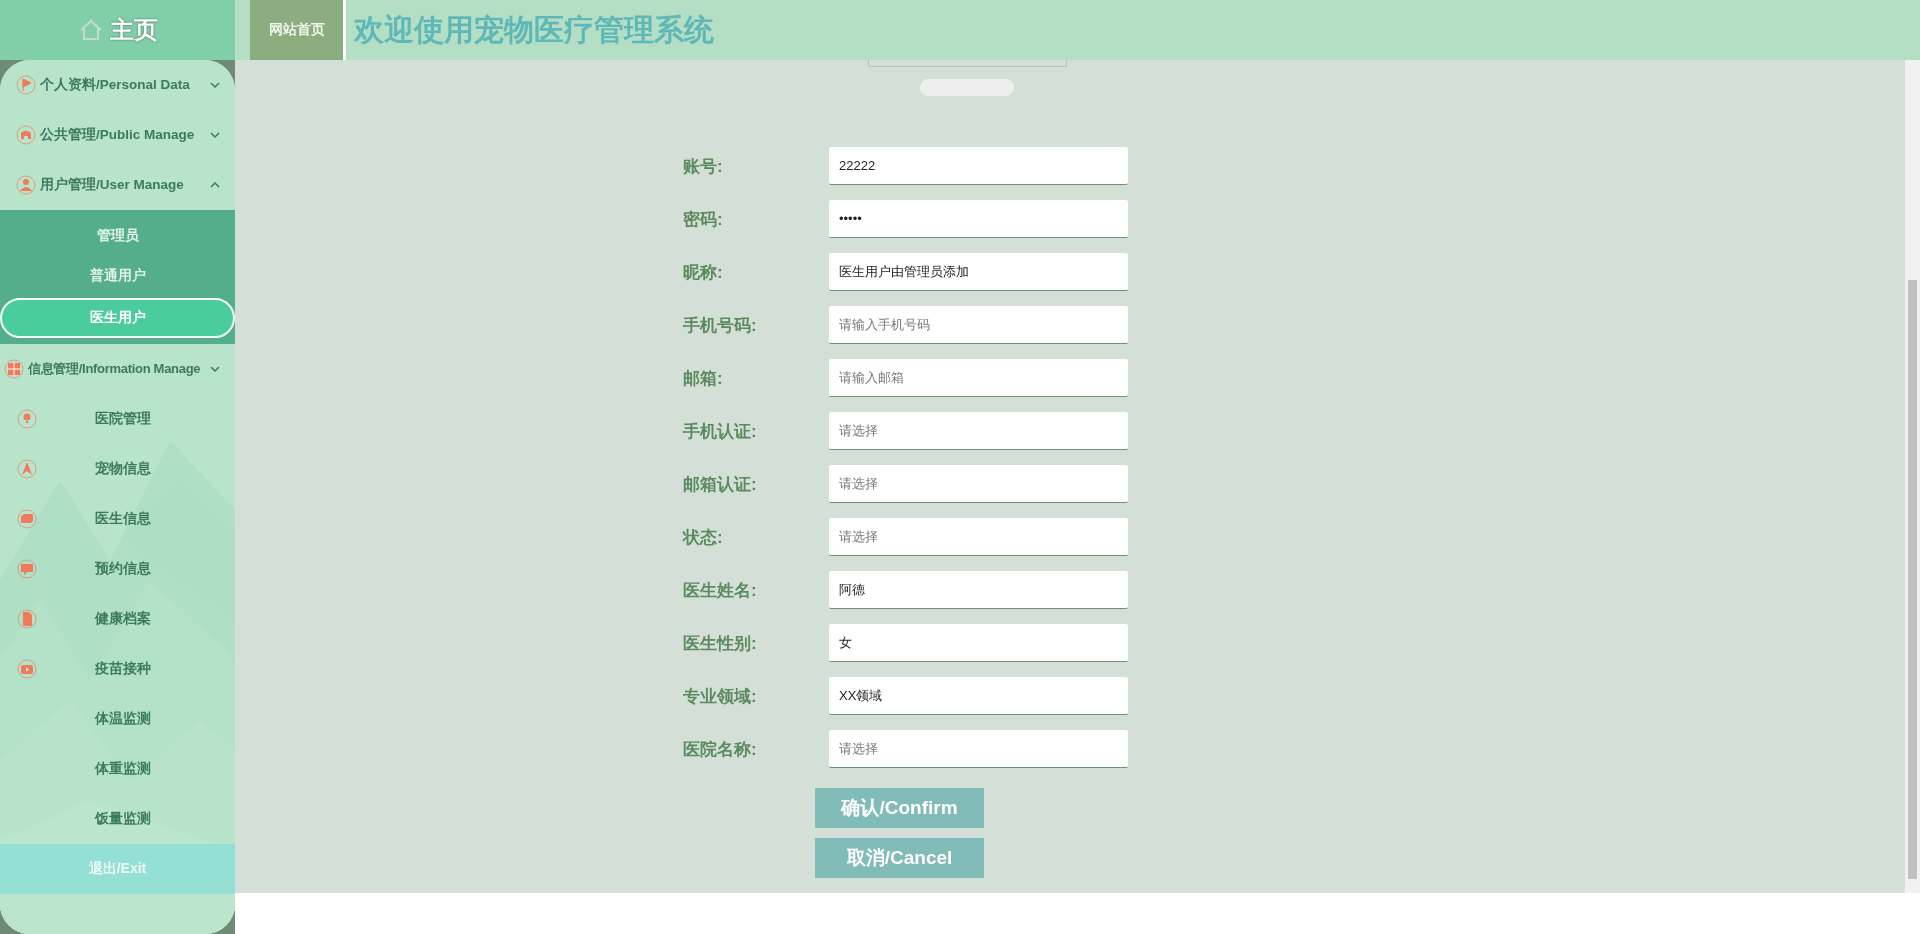 Image resolution: width=1920 pixels, height=934 pixels. Describe the element at coordinates (117, 819) in the screenshot. I see `submenu-item: 饭量监测` at that location.